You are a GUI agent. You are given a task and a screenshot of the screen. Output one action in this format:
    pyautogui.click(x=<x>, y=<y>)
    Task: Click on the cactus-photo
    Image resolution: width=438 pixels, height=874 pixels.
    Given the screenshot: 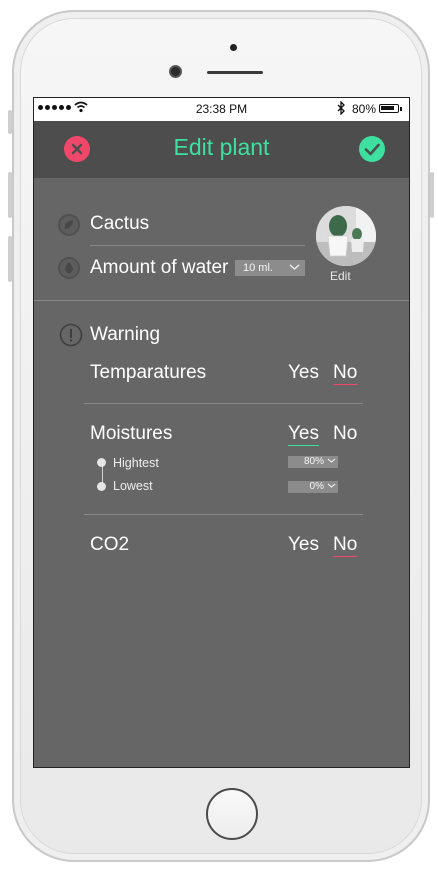 What is the action you would take?
    pyautogui.click(x=346, y=236)
    